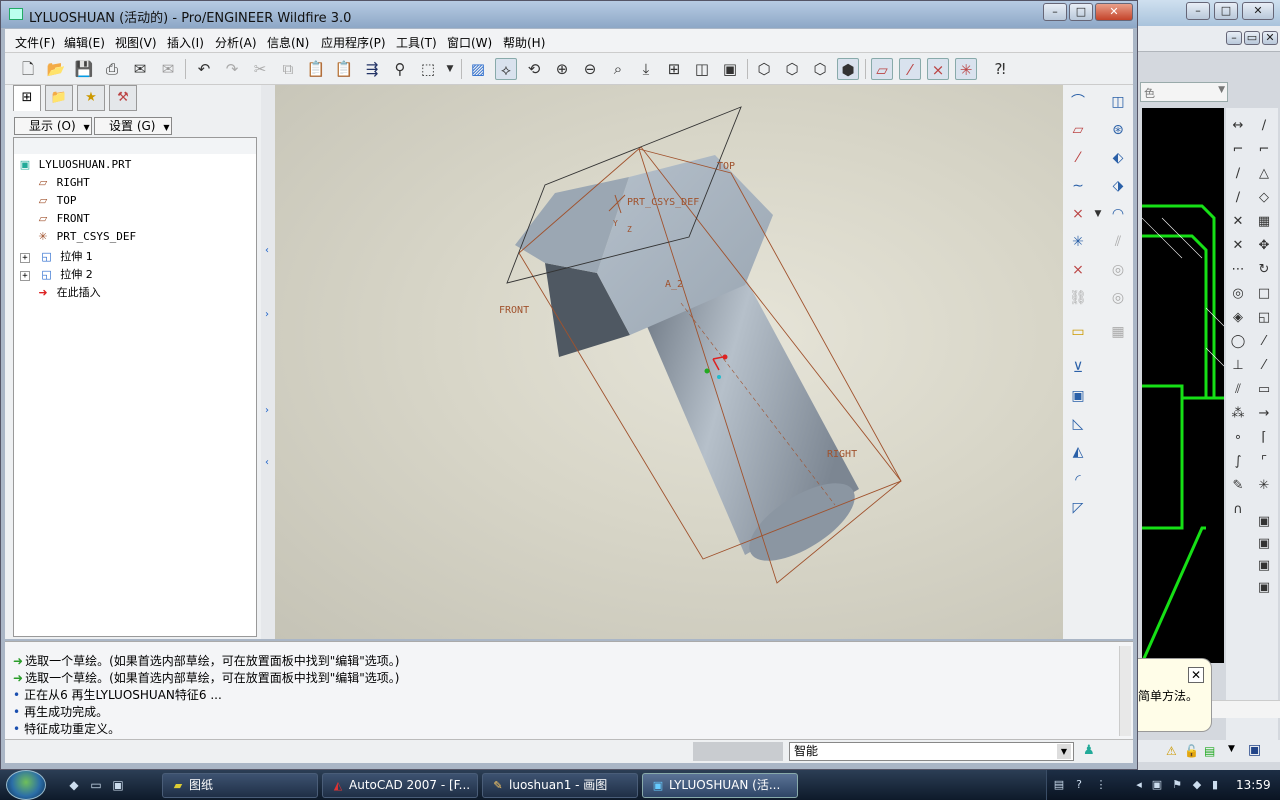 The image size is (1280, 800). I want to click on navigator-splitter: ‹ › › ‹, so click(268, 362).